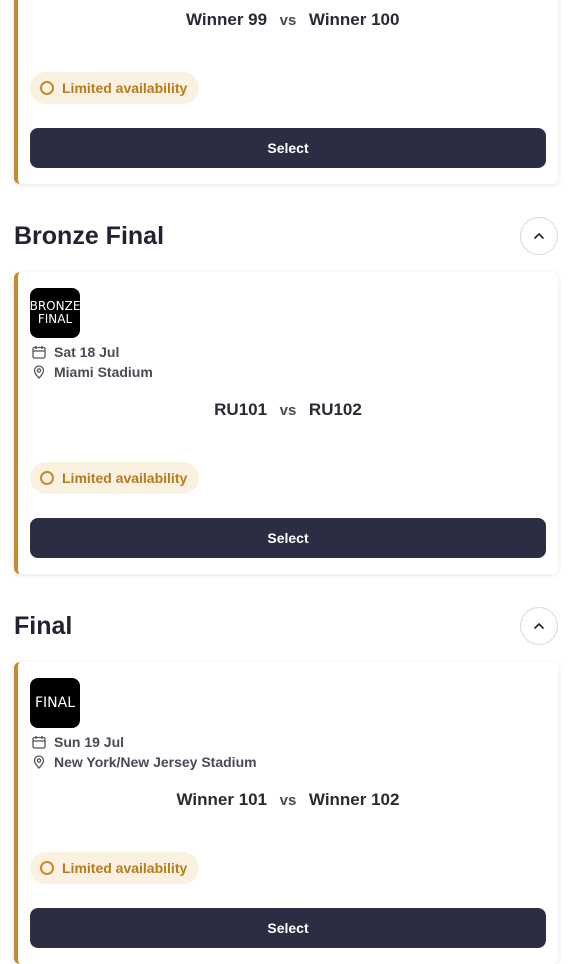  Describe the element at coordinates (354, 19) in the screenshot. I see `away-team: Winner 100` at that location.